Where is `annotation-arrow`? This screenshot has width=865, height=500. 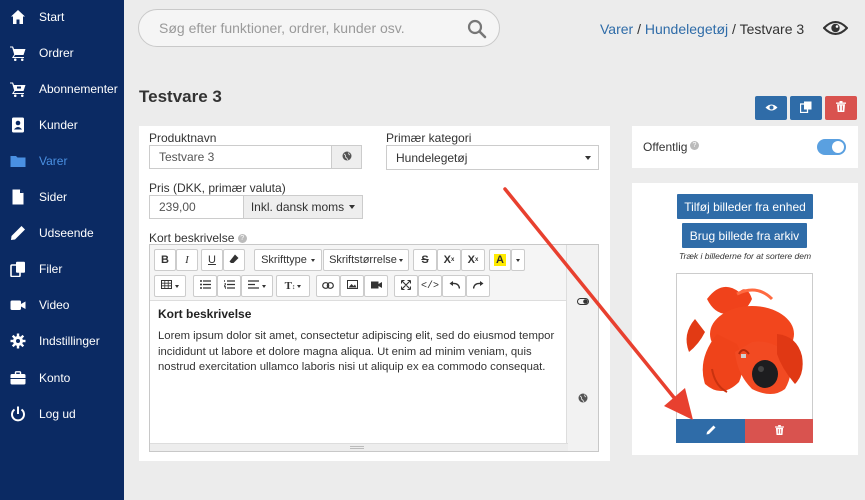
annotation-arrow is located at coordinates (598, 303).